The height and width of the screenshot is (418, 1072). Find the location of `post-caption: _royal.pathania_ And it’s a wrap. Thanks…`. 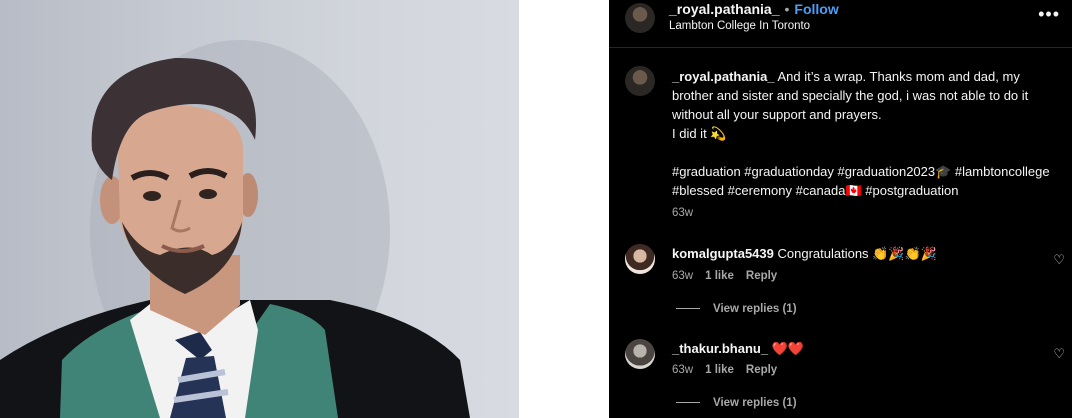

post-caption: _royal.pathania_ And it’s a wrap. Thanks… is located at coordinates (862, 145).